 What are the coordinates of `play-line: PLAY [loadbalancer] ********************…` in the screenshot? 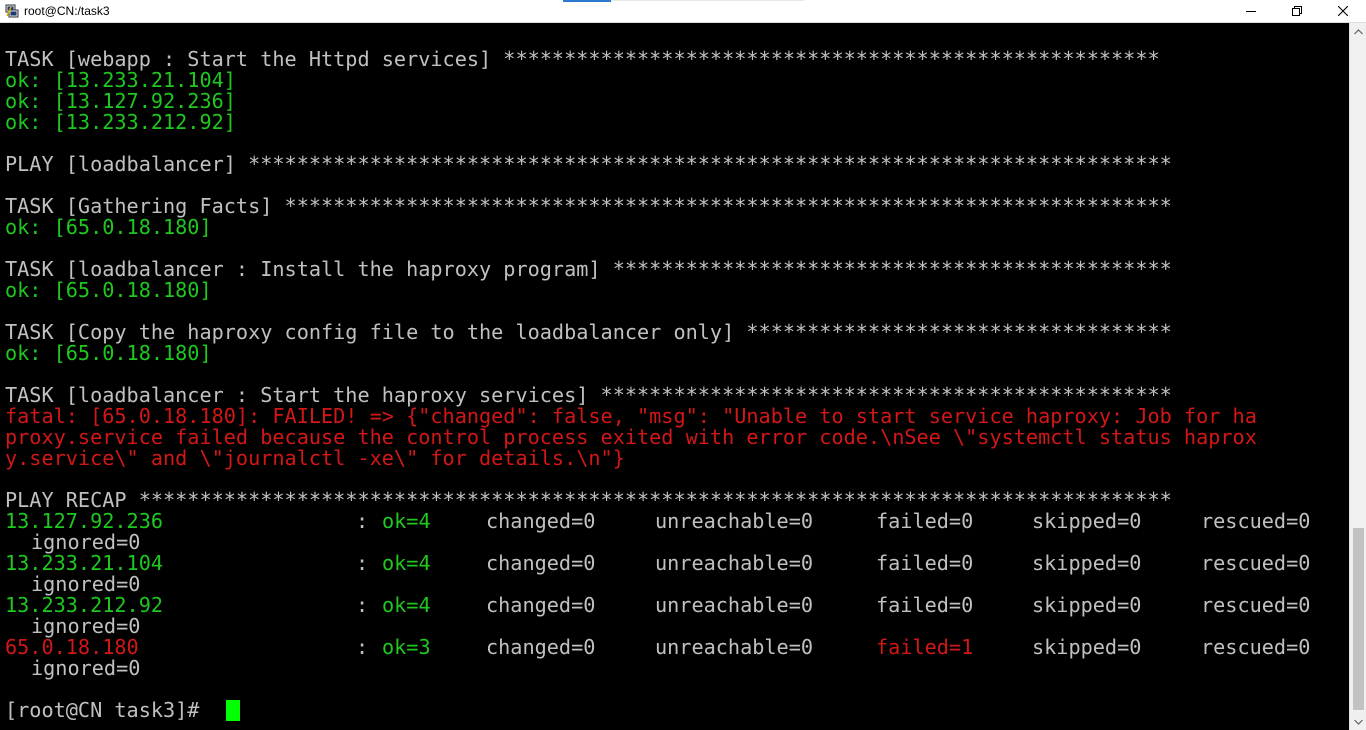 It's located at (588, 164).